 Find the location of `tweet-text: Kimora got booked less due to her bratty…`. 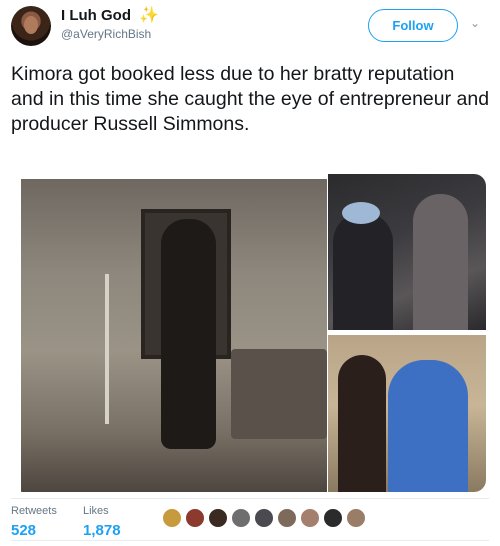

tweet-text: Kimora got booked less due to her bratty… is located at coordinates (250, 99).